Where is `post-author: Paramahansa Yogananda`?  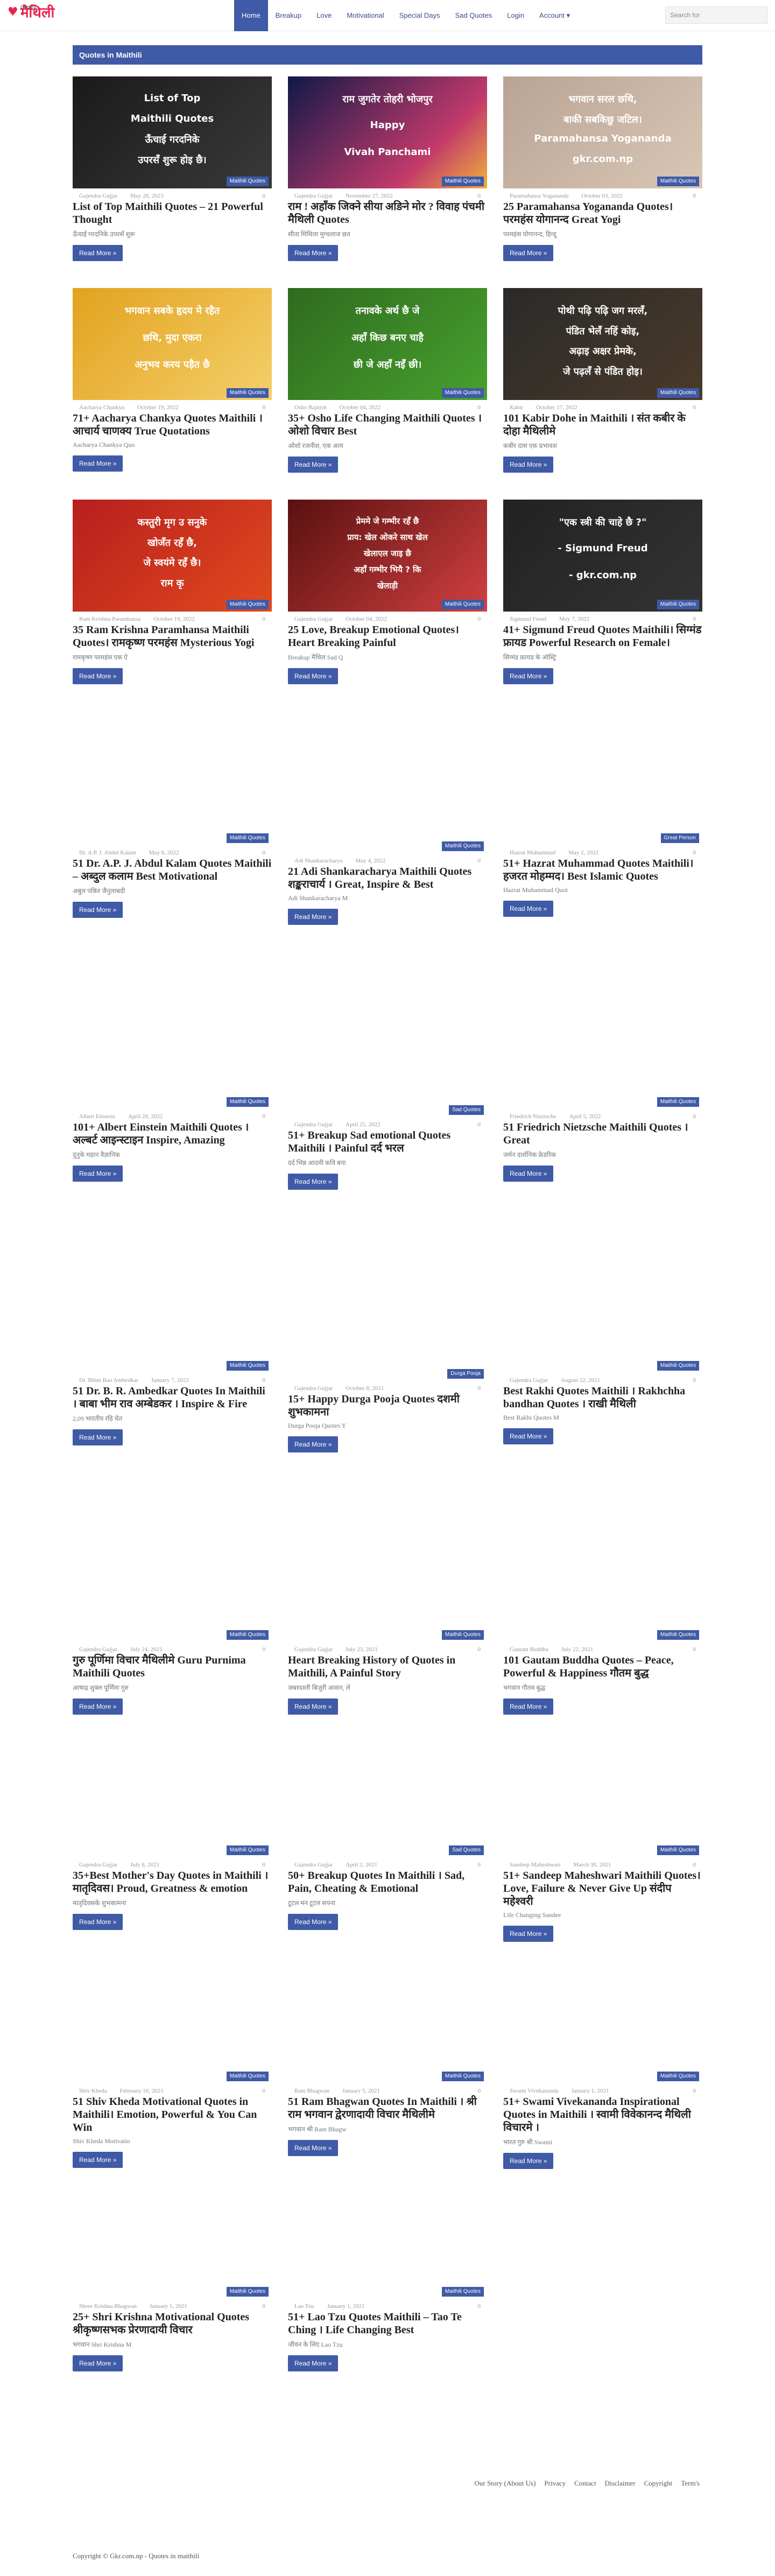 post-author: Paramahansa Yogananda is located at coordinates (539, 196).